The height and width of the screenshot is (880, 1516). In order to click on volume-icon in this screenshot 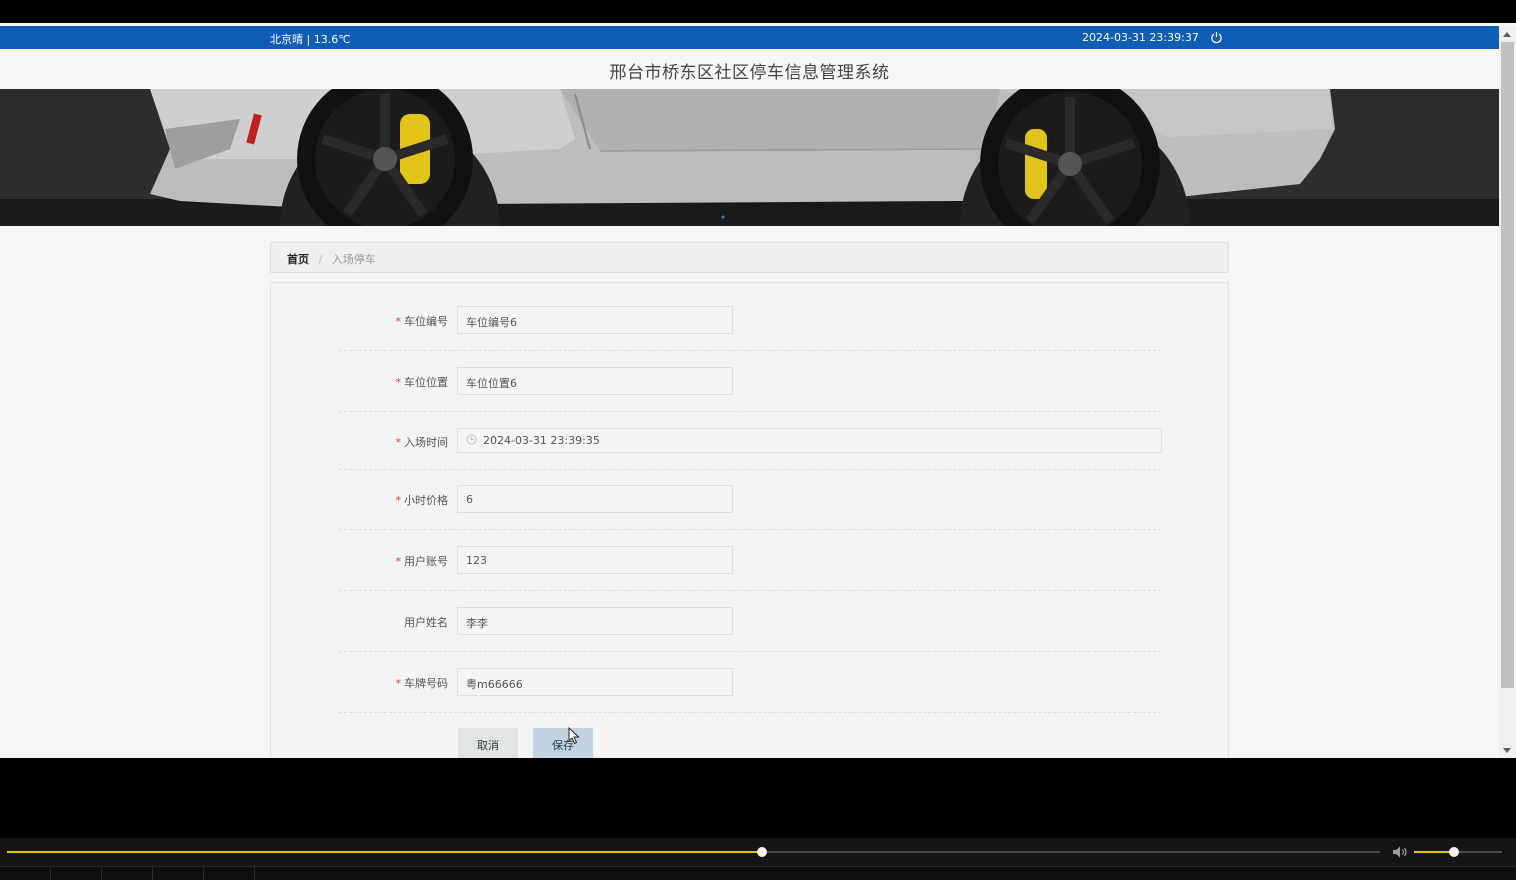, I will do `click(1400, 852)`.